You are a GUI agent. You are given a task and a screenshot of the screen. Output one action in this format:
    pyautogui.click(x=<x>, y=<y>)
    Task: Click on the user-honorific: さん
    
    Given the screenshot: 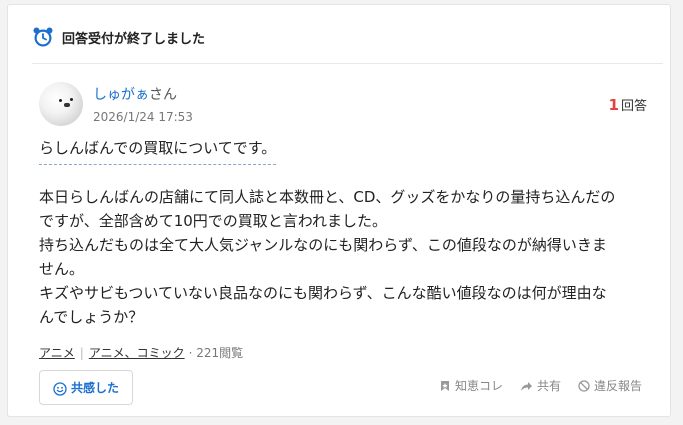 What is the action you would take?
    pyautogui.click(x=163, y=95)
    